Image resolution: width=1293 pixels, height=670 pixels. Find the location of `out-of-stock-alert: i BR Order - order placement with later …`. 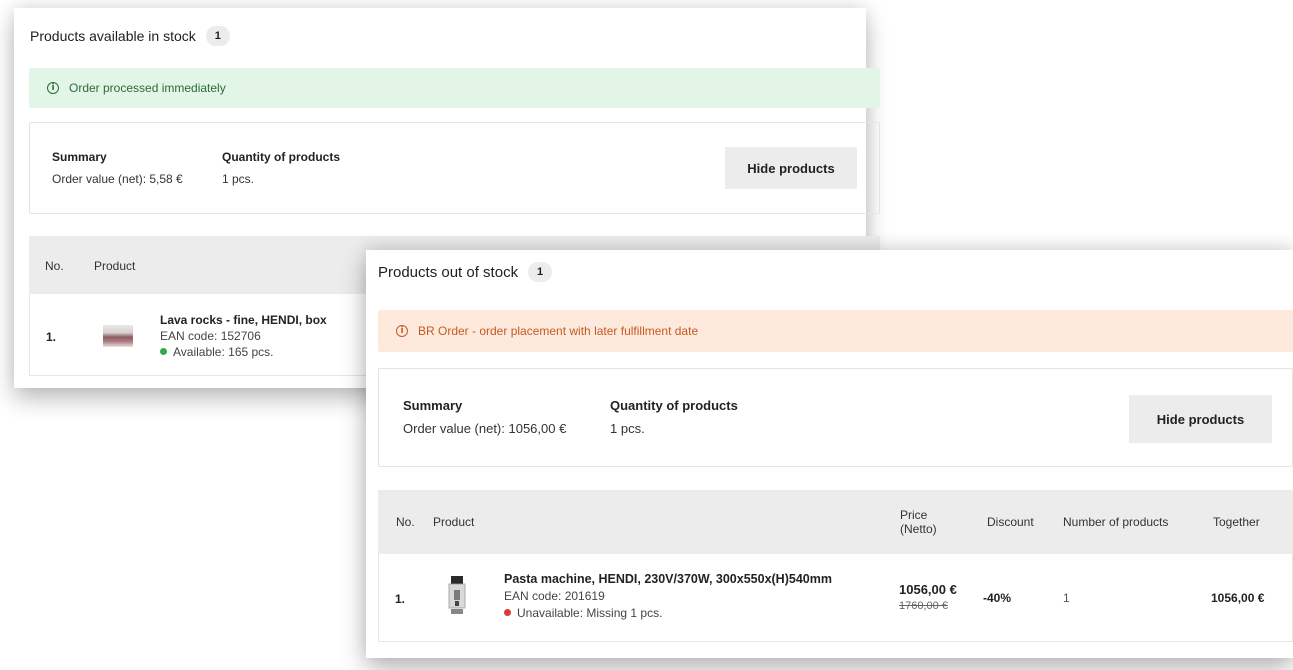

out-of-stock-alert: i BR Order - order placement with later … is located at coordinates (835, 331).